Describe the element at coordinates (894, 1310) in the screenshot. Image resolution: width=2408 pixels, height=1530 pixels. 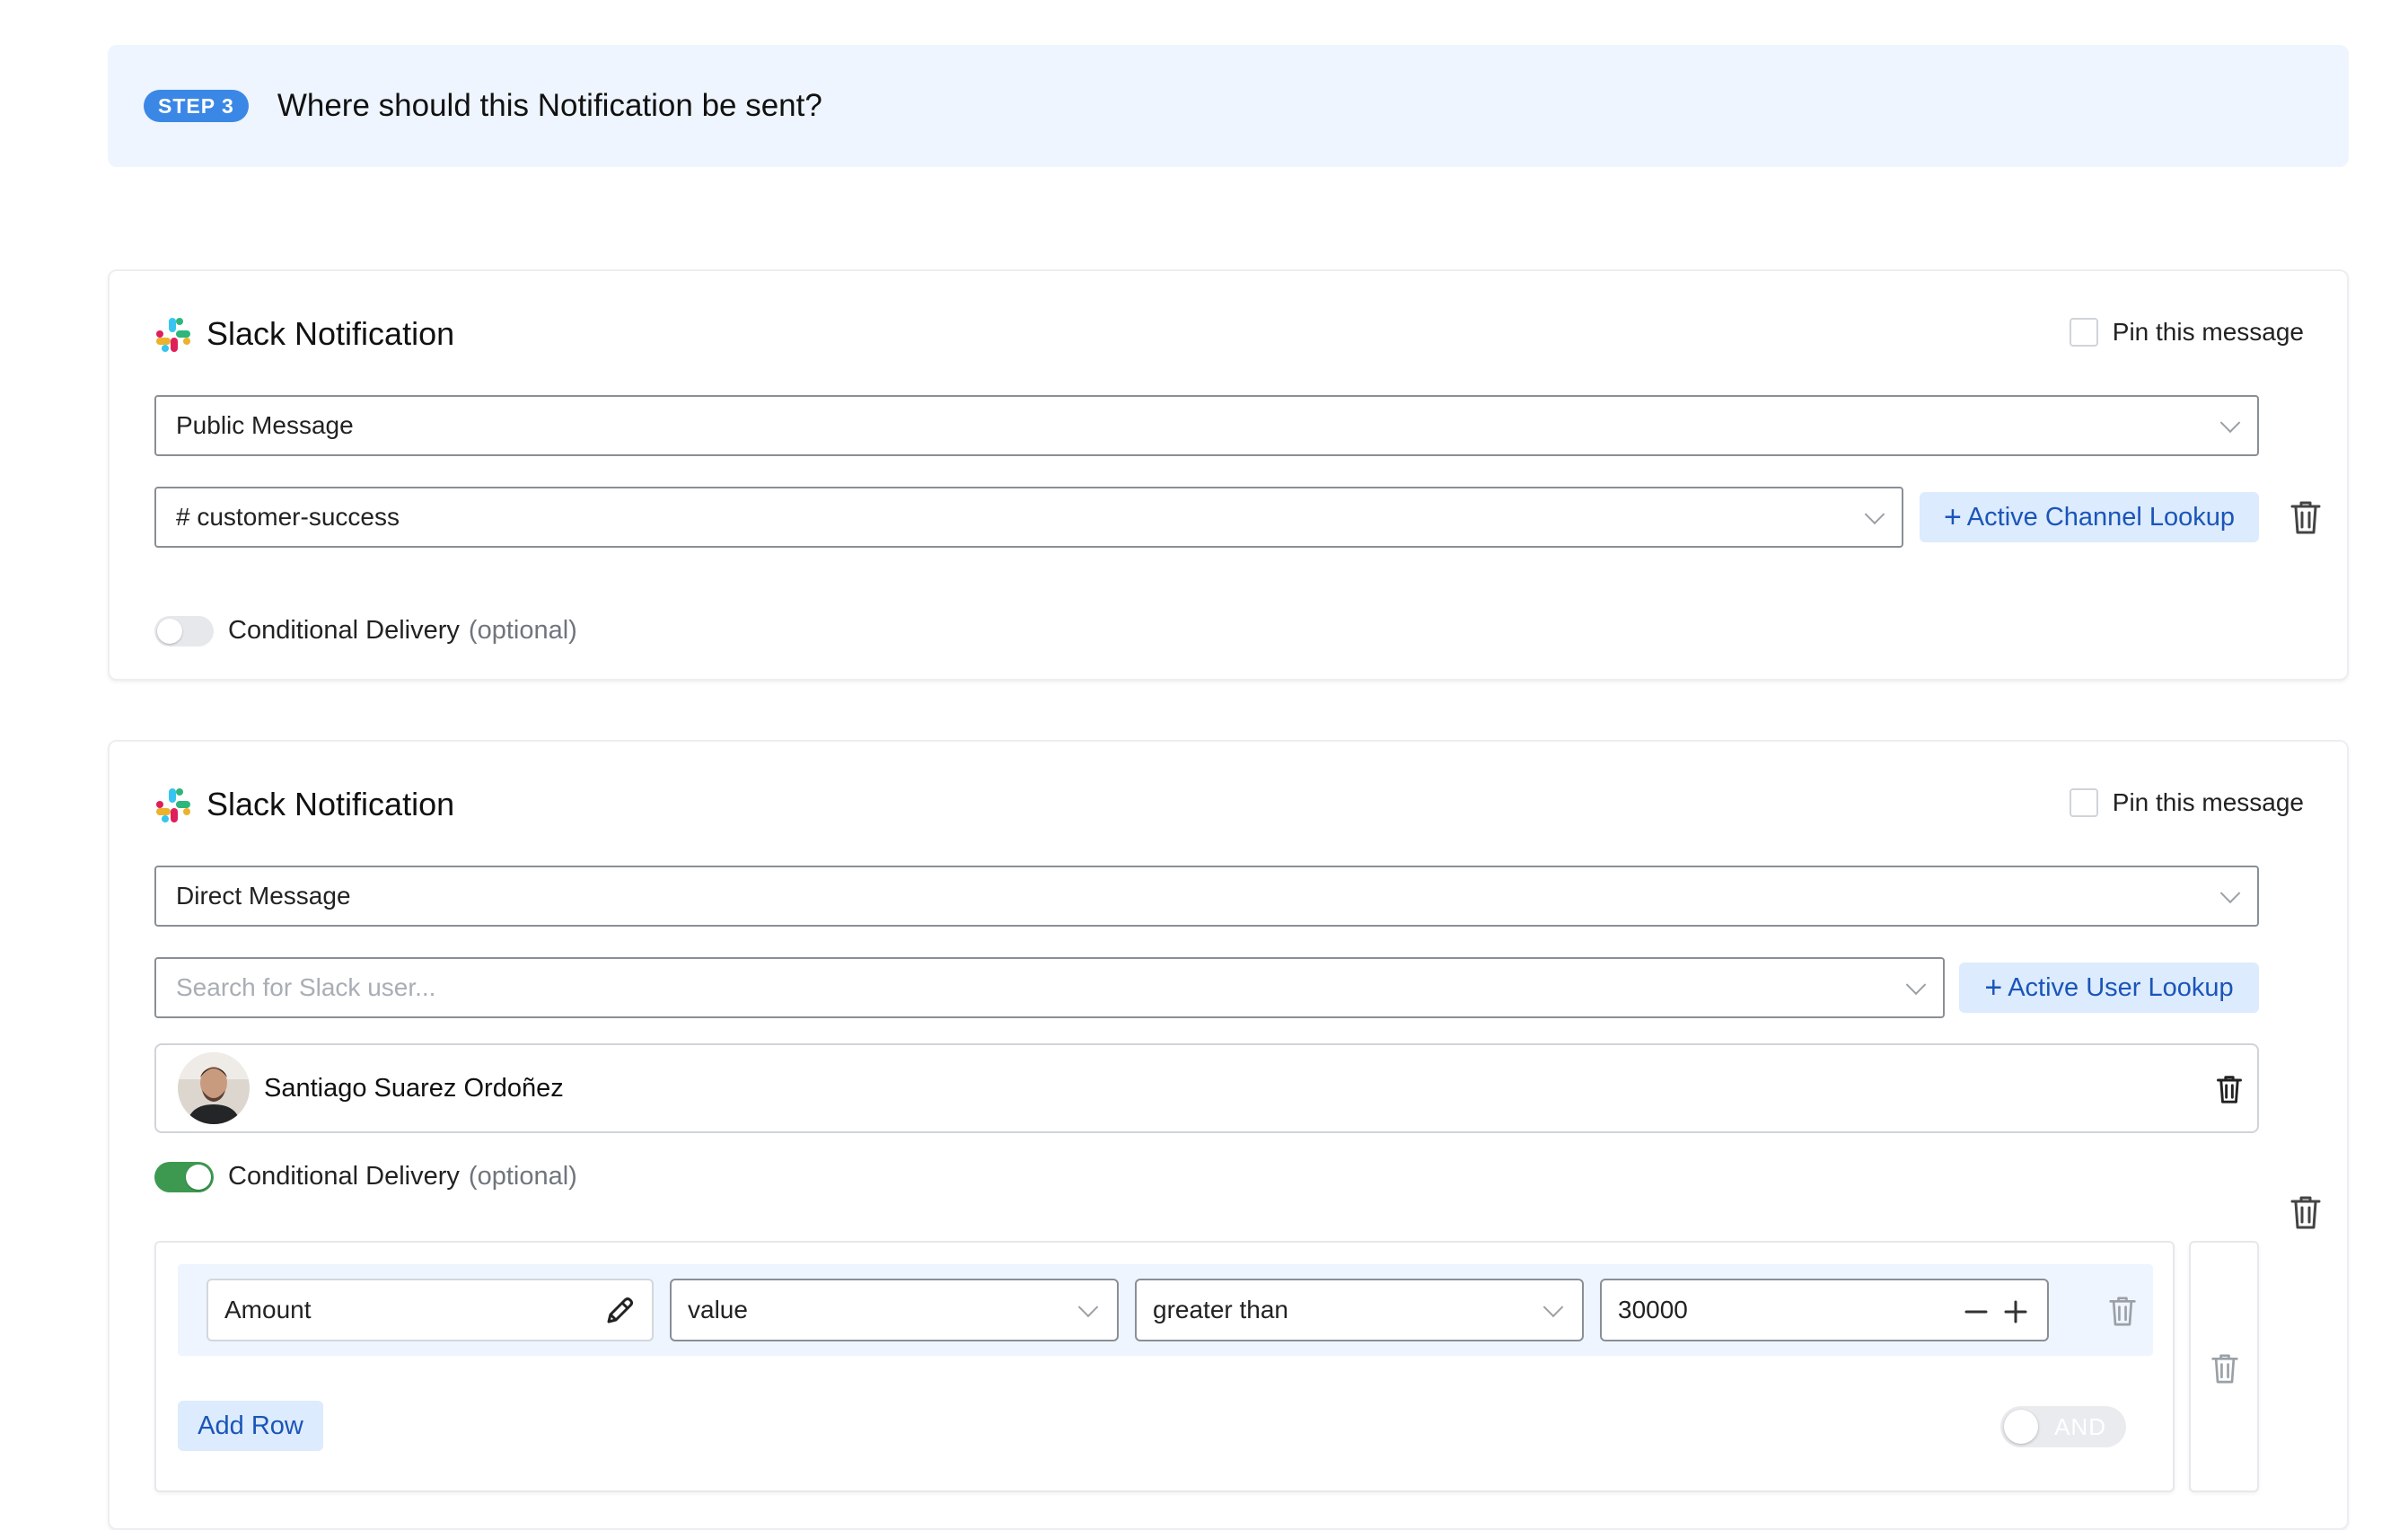
I see `condition-attribute-select: value` at that location.